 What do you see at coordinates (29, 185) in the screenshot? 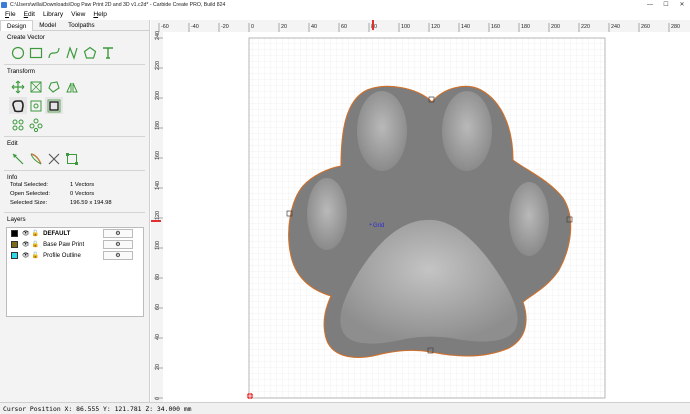
I see `info-key: Total Selected:` at bounding box center [29, 185].